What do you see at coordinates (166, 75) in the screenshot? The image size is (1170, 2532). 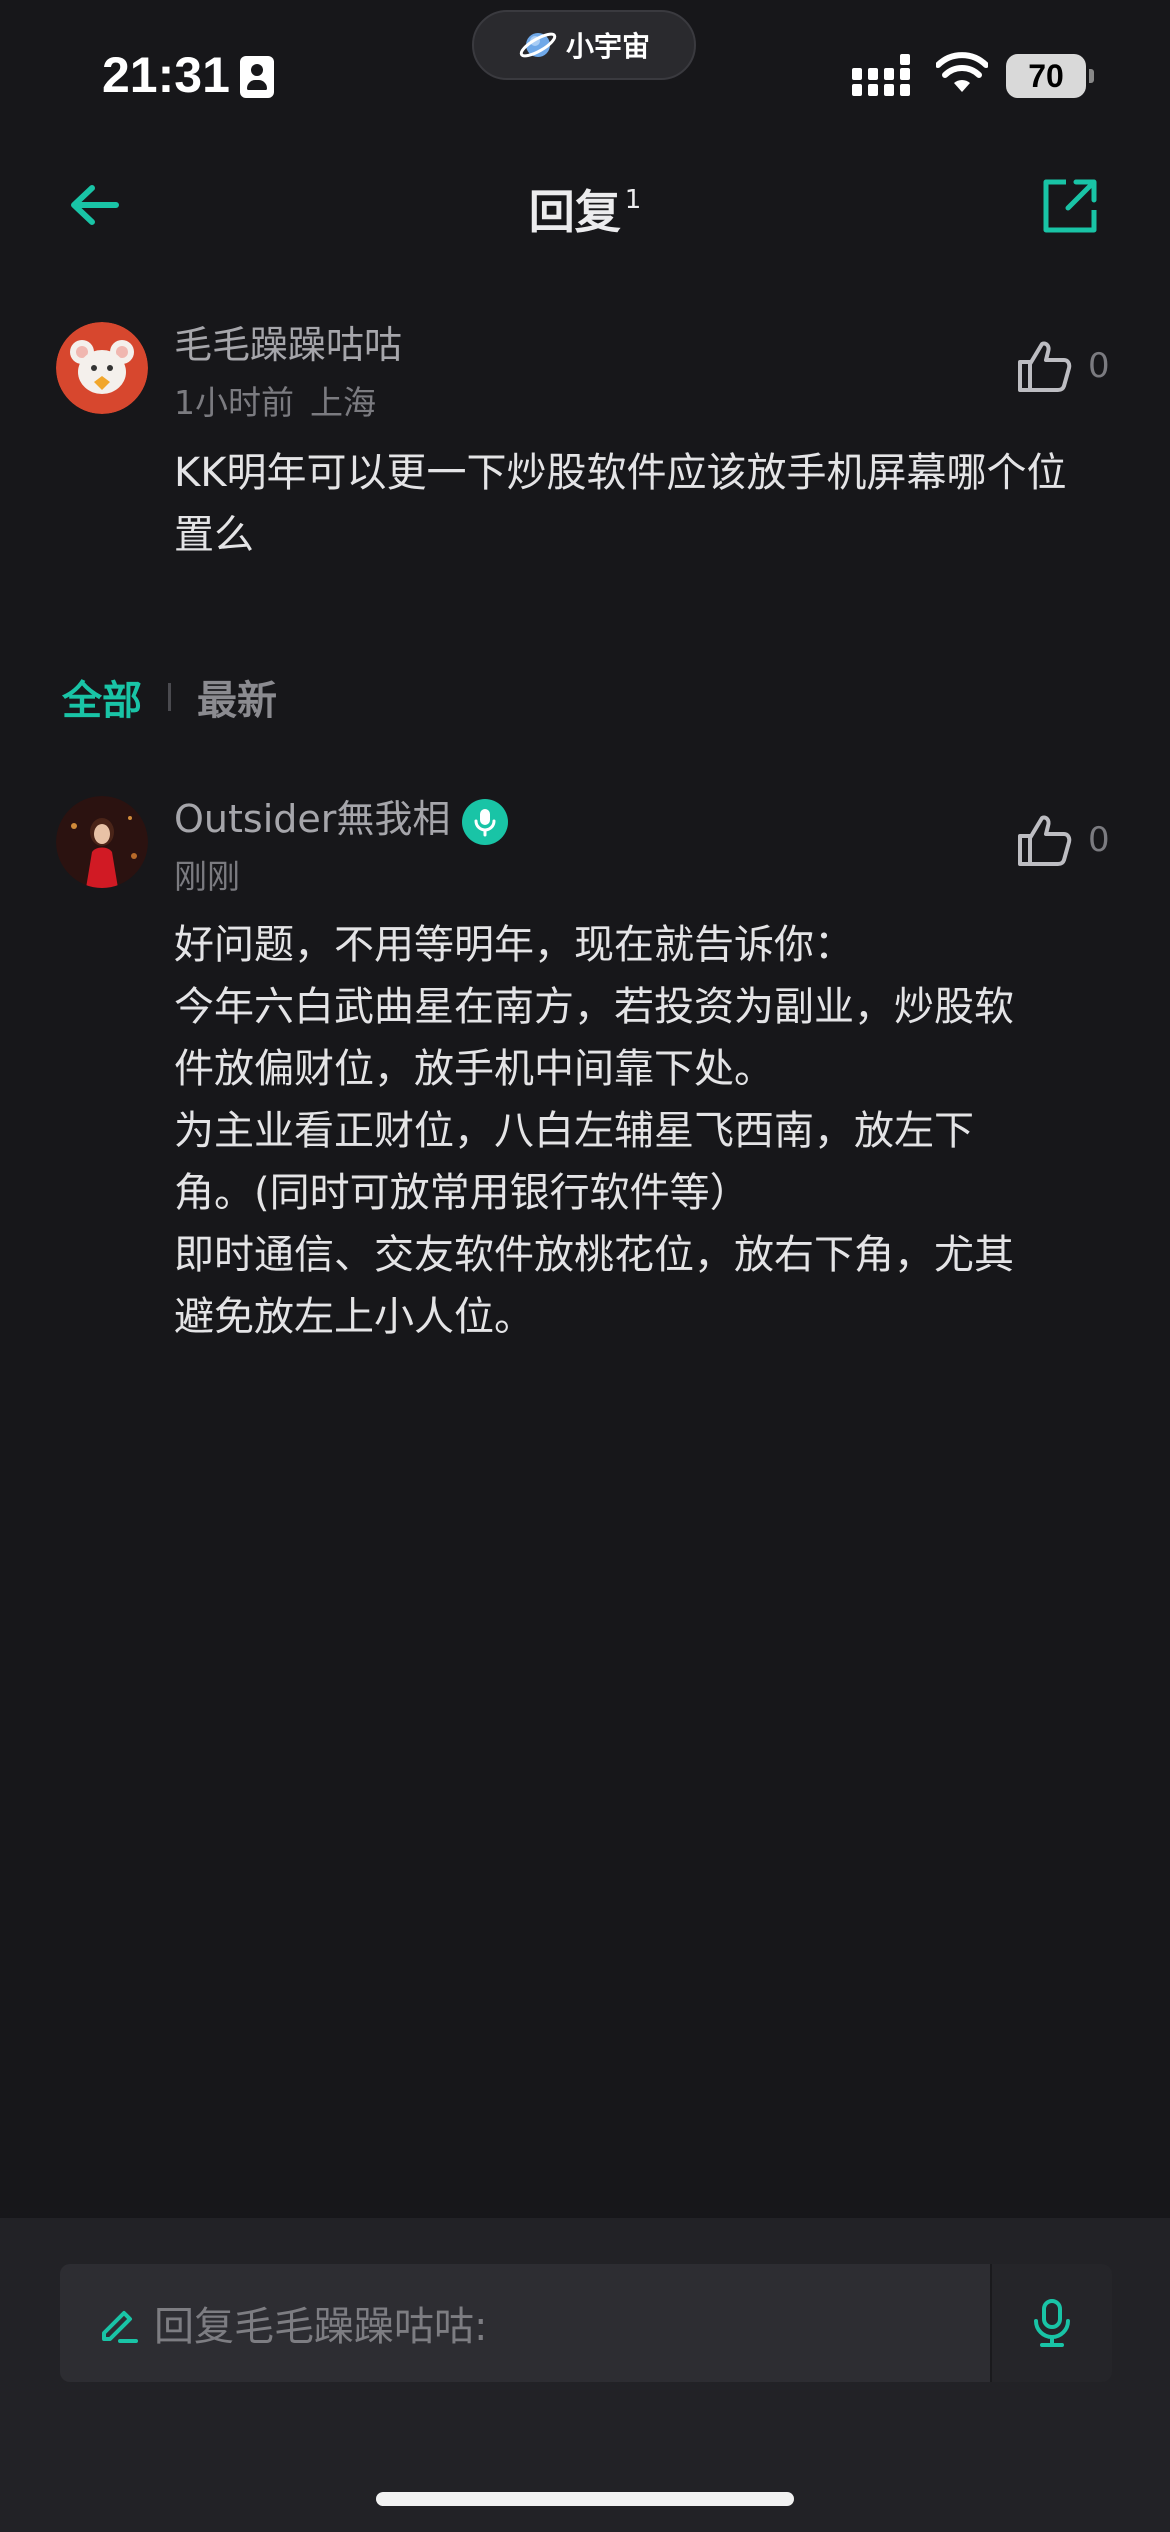 I see `status-time: 21:31` at bounding box center [166, 75].